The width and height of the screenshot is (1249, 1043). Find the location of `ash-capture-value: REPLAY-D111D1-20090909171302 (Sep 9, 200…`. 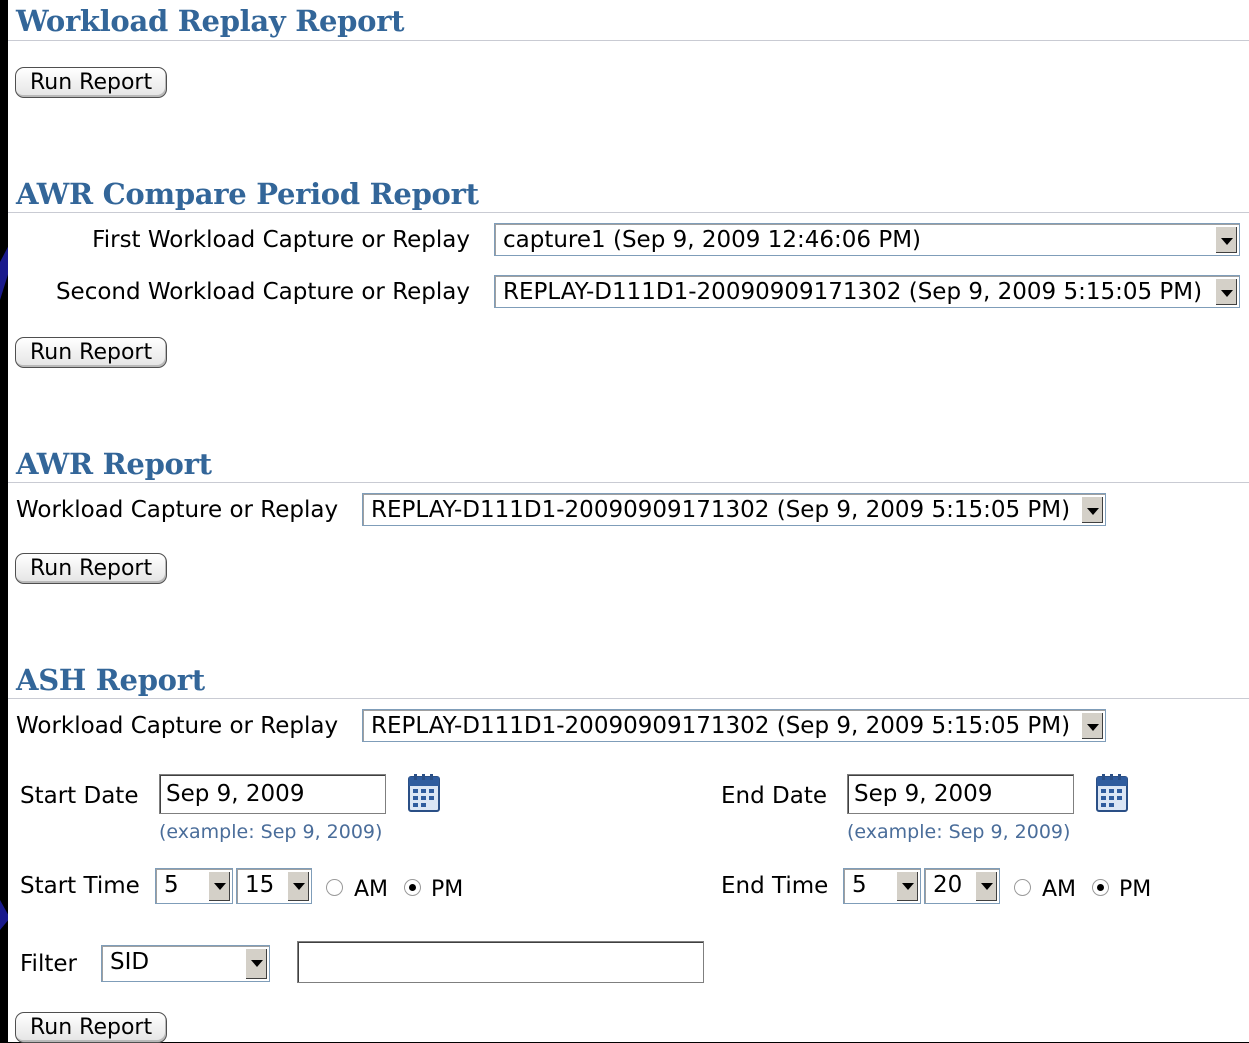

ash-capture-value: REPLAY-D111D1-20090909171302 (Sep 9, 200… is located at coordinates (721, 726).